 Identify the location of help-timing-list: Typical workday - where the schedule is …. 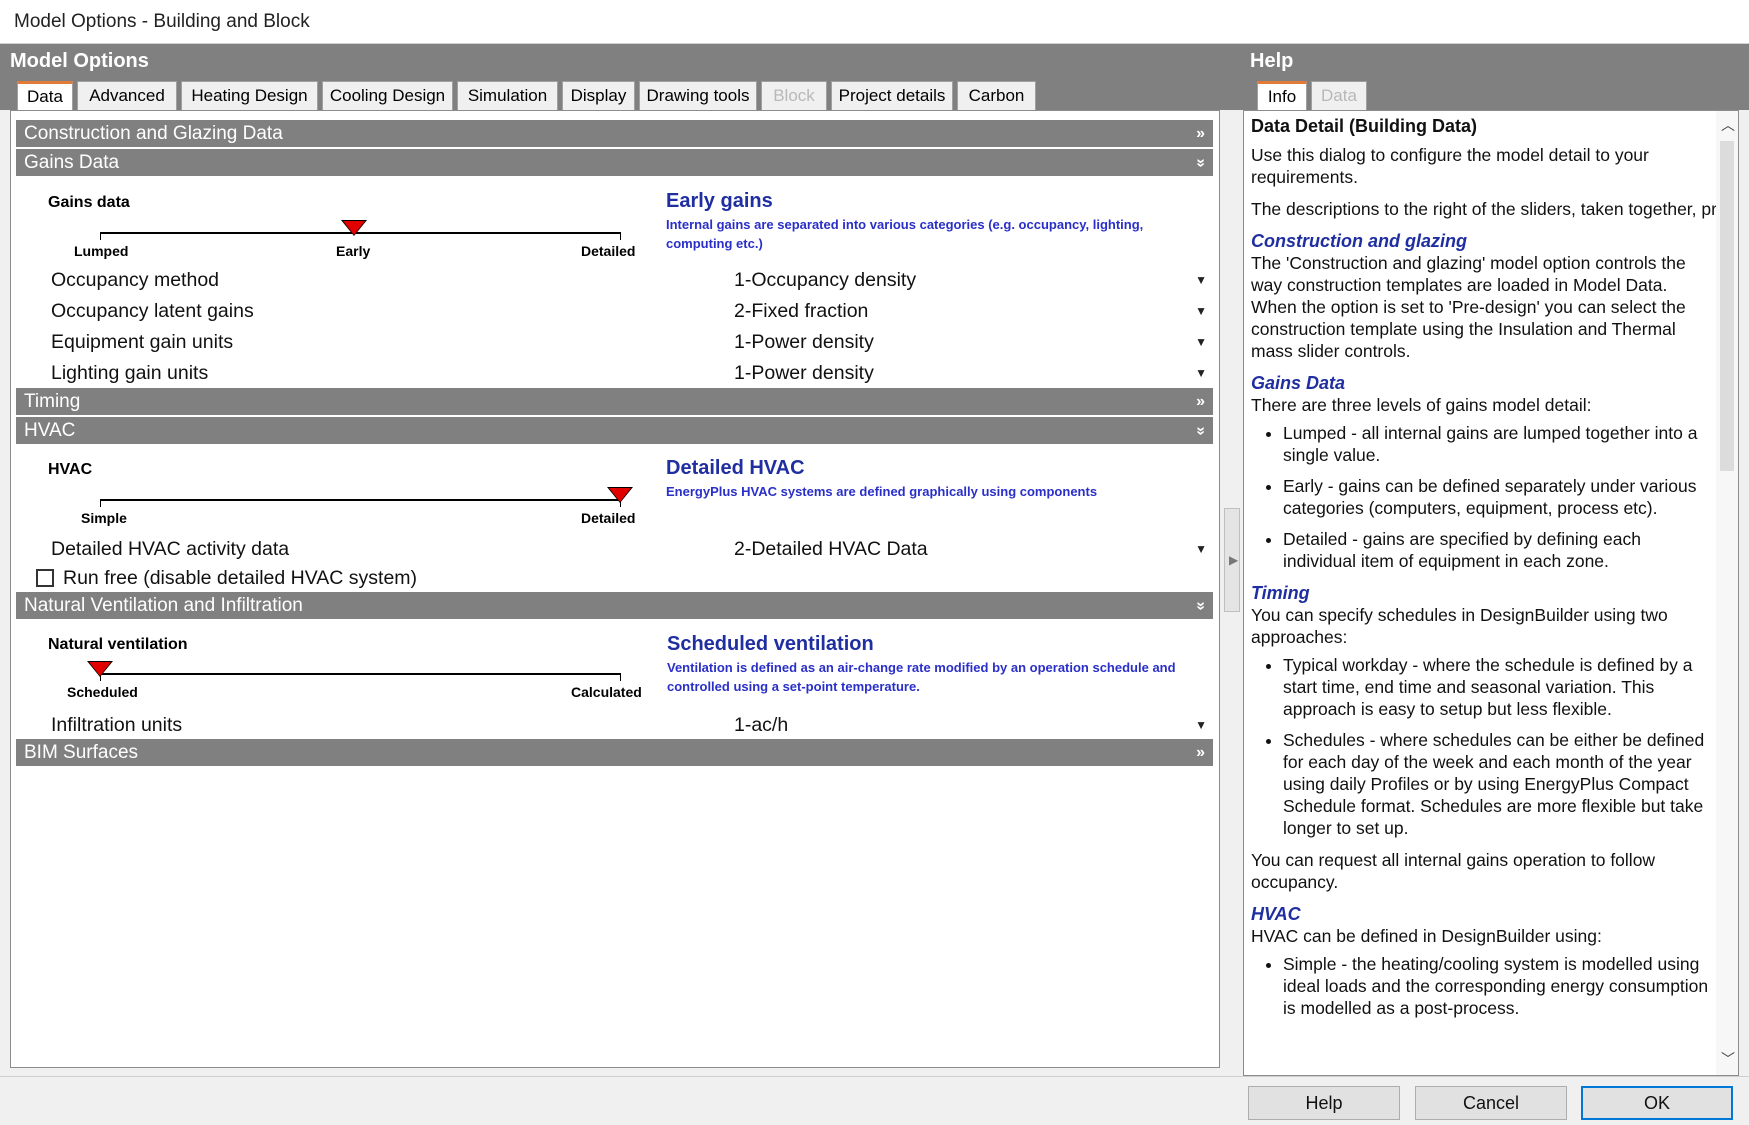
(1483, 746).